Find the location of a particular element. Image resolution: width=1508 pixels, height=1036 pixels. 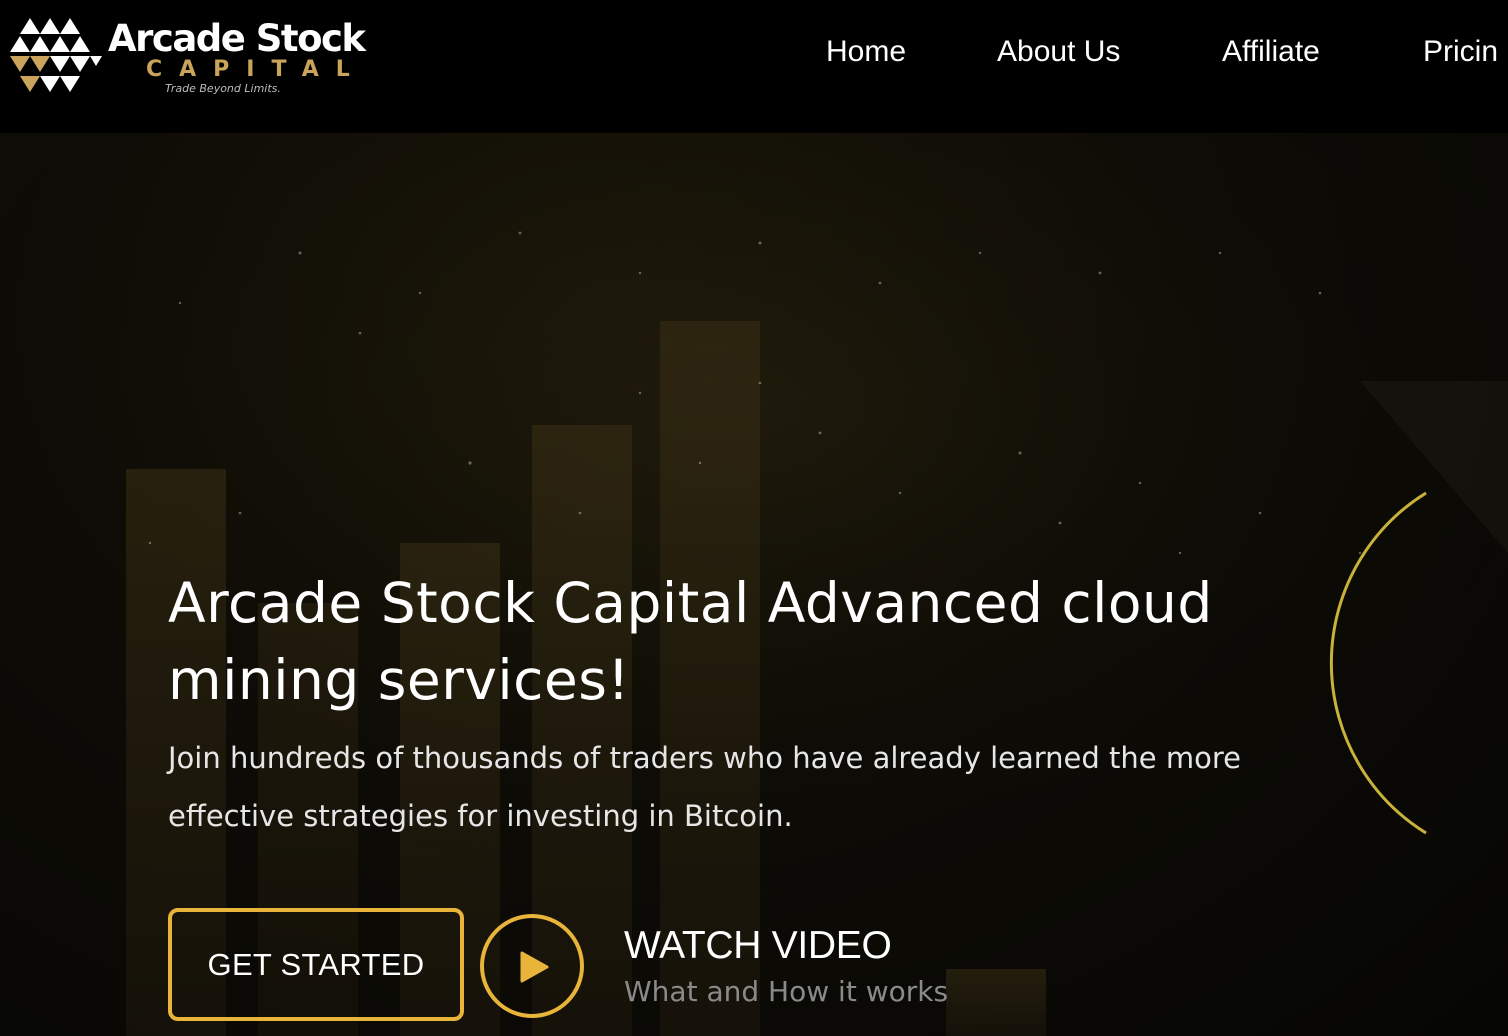

nav-affiliate: Affiliate is located at coordinates (1271, 52).